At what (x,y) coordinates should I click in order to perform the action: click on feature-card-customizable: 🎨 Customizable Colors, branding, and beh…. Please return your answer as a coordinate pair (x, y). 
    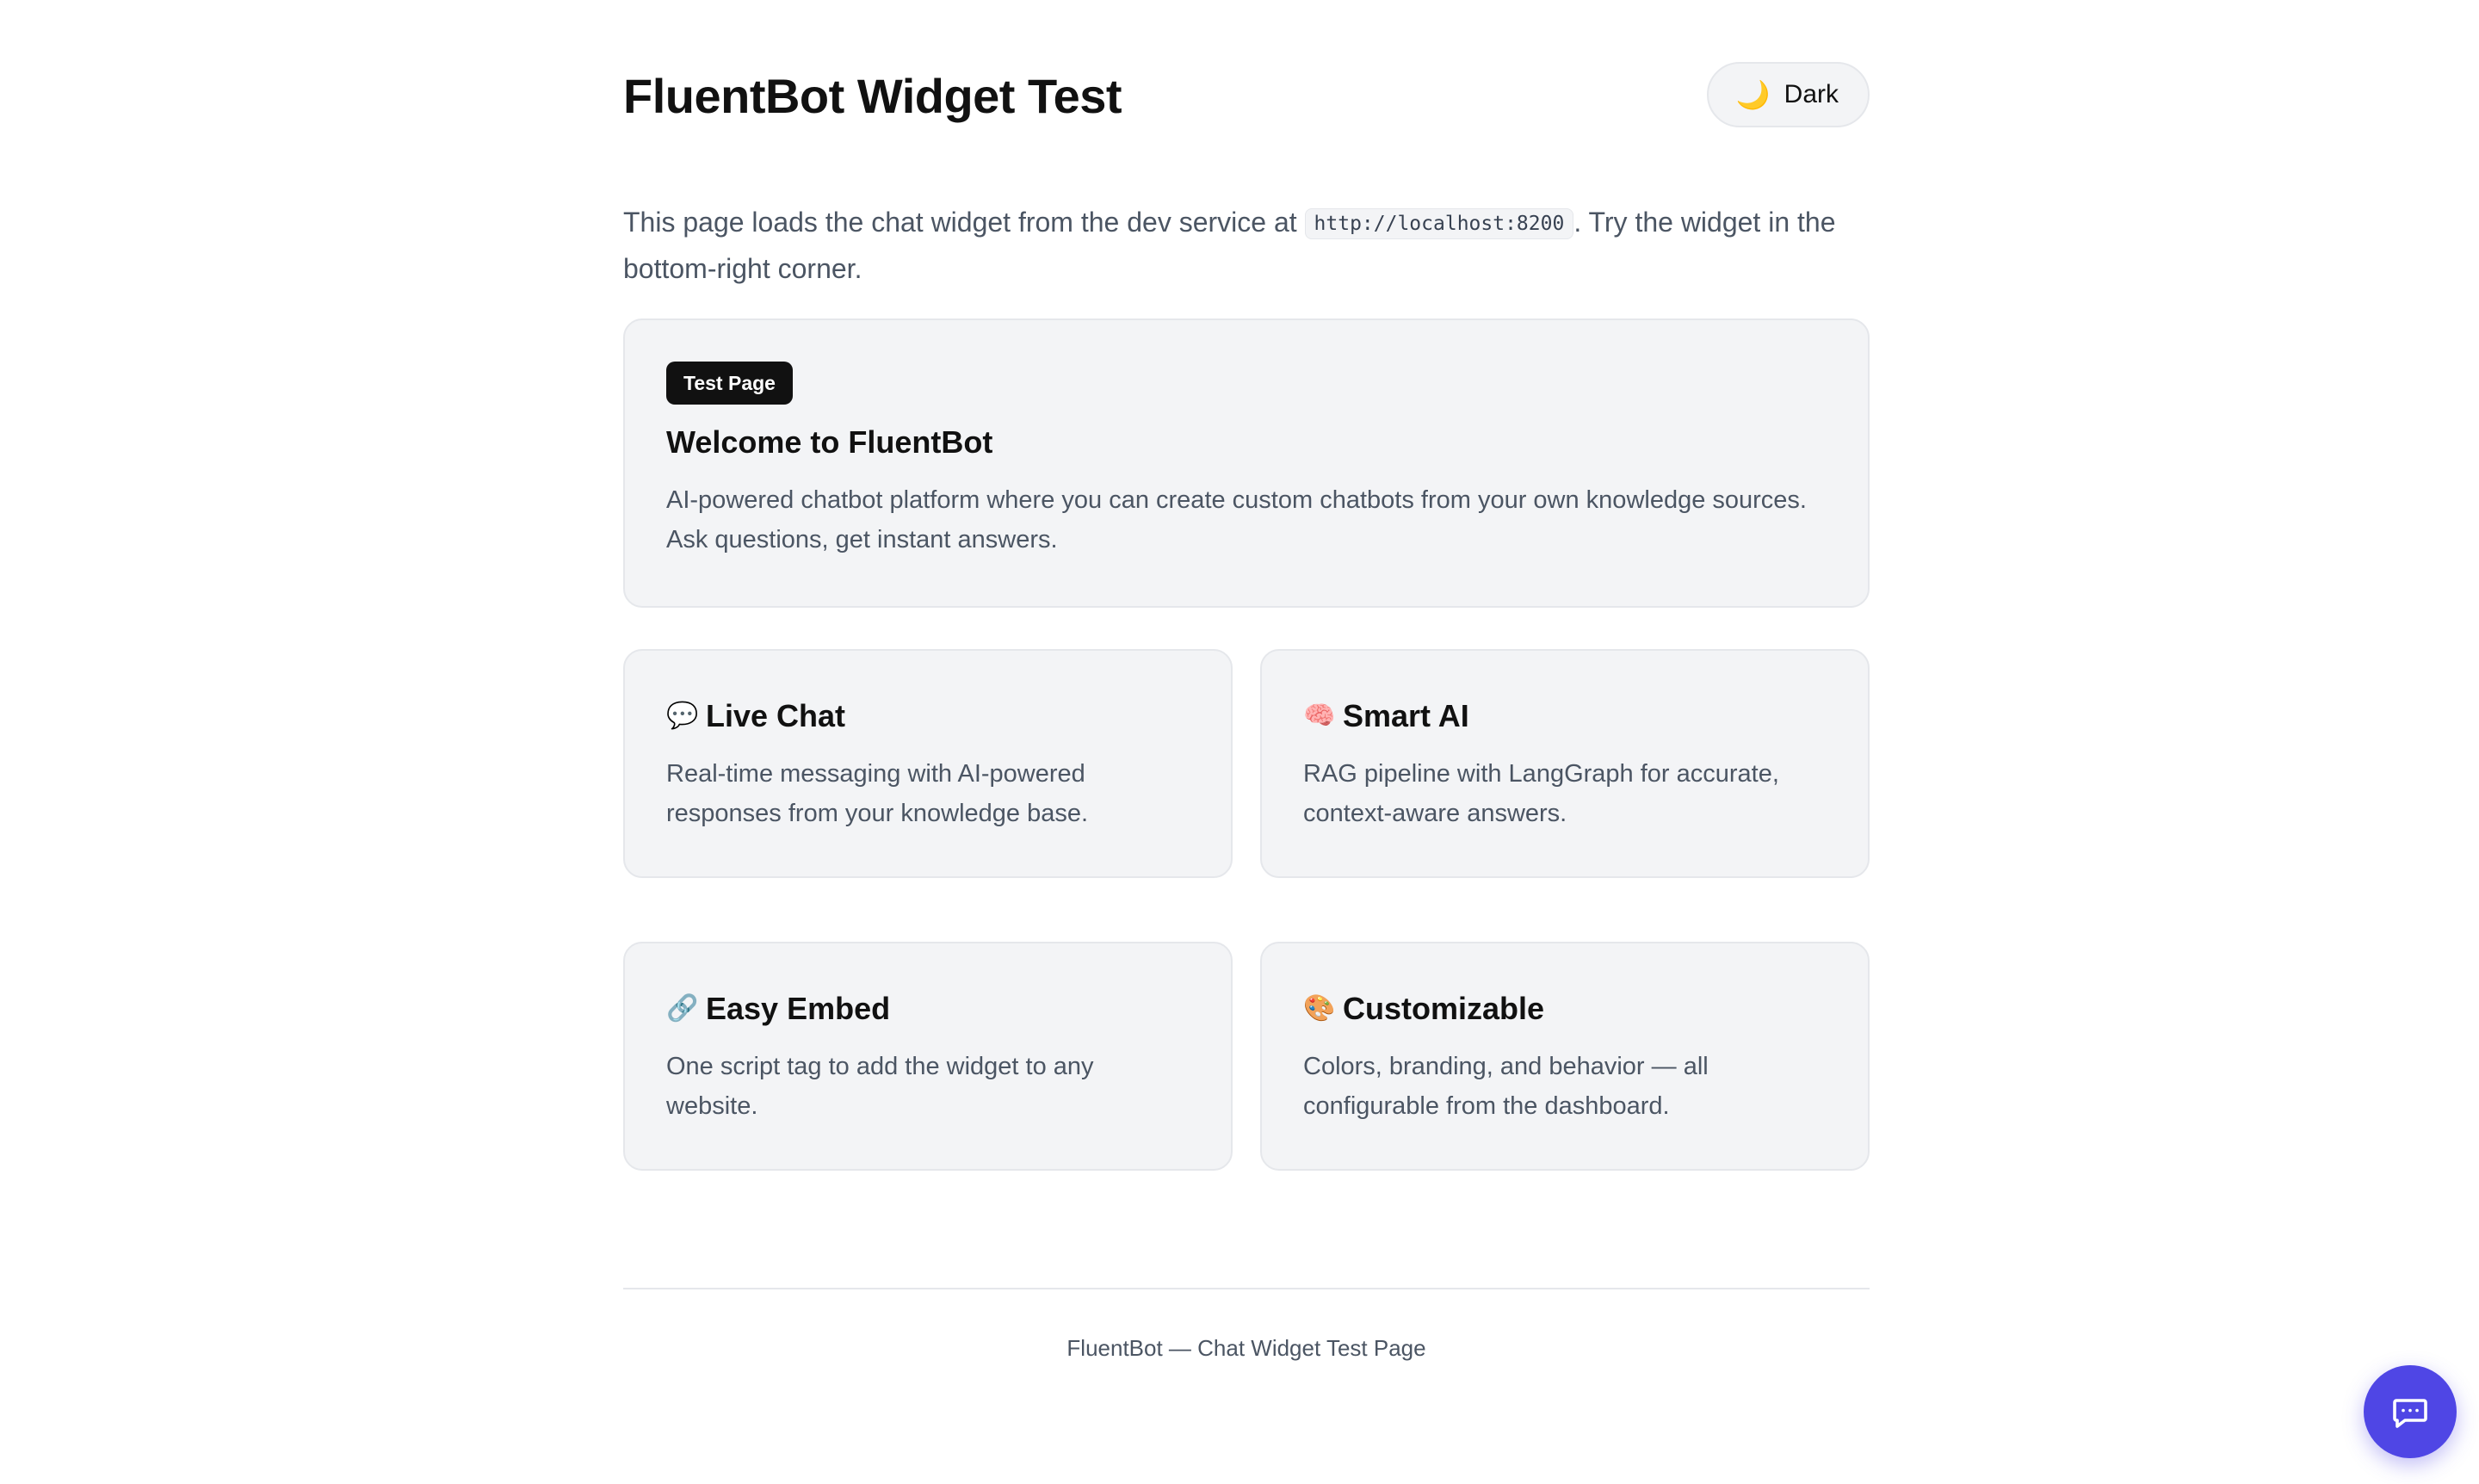
    Looking at the image, I should click on (1565, 1056).